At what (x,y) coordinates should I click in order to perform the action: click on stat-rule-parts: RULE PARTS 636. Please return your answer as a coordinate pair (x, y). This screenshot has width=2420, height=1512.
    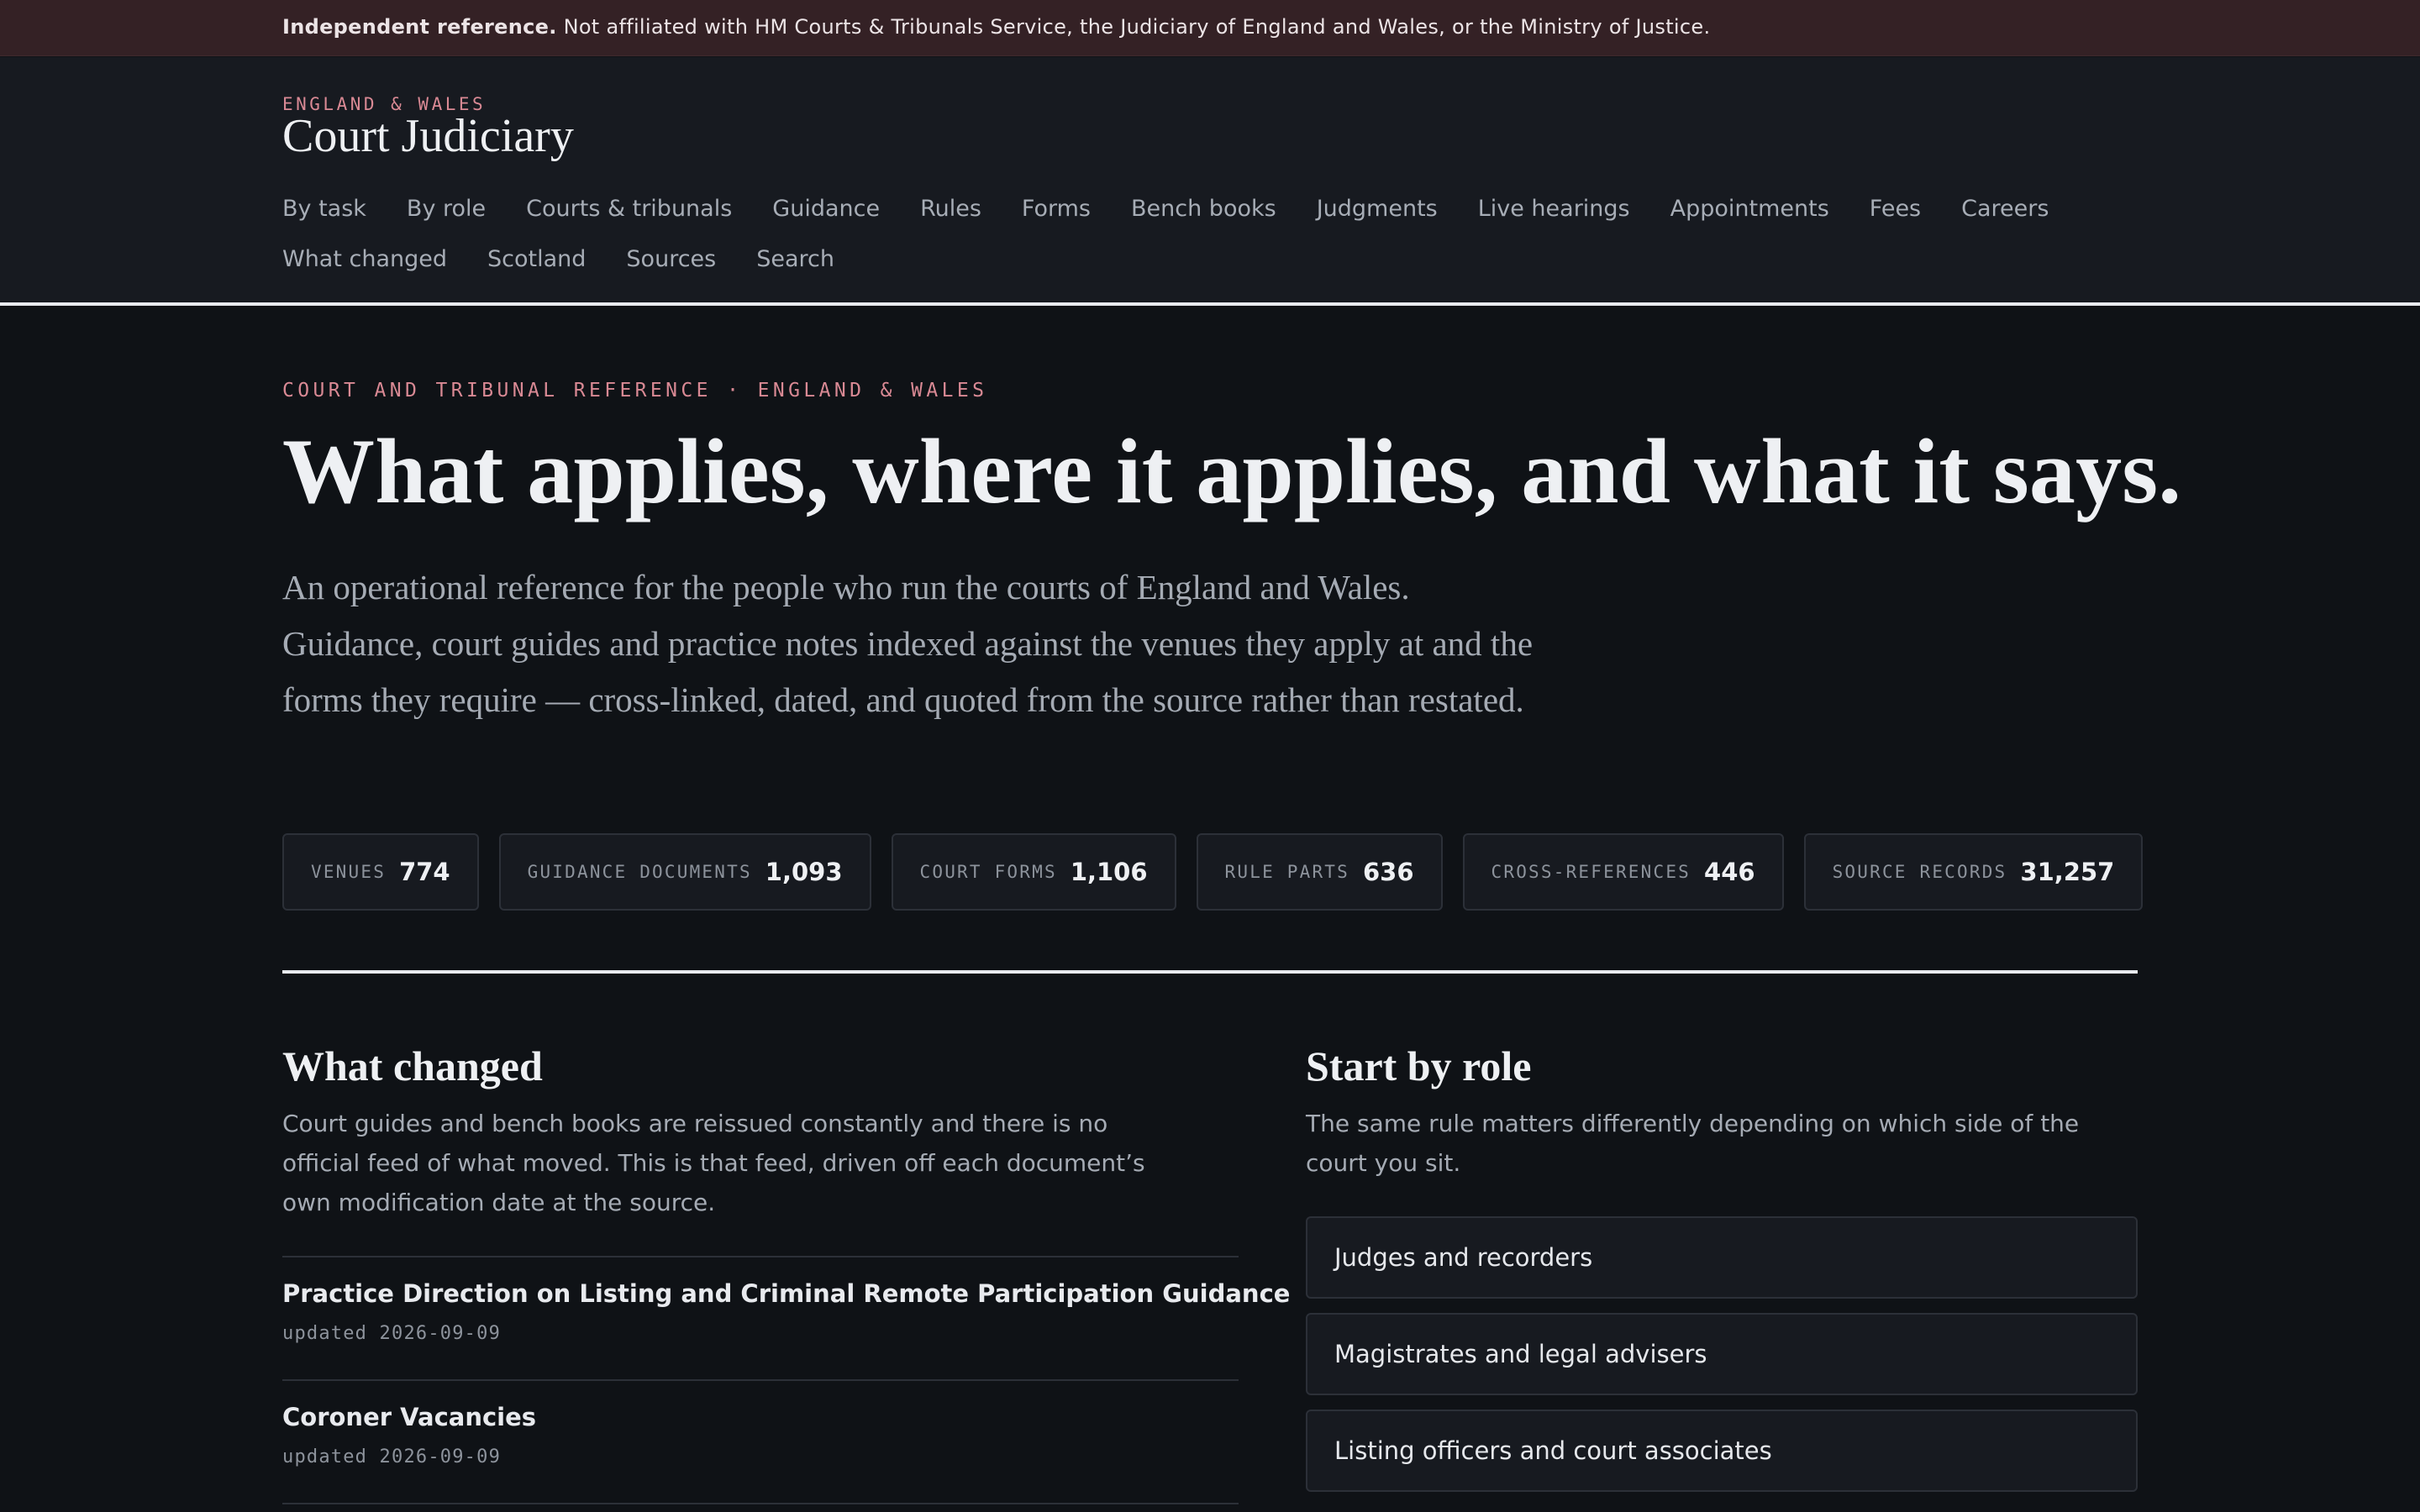
    Looking at the image, I should click on (1319, 872).